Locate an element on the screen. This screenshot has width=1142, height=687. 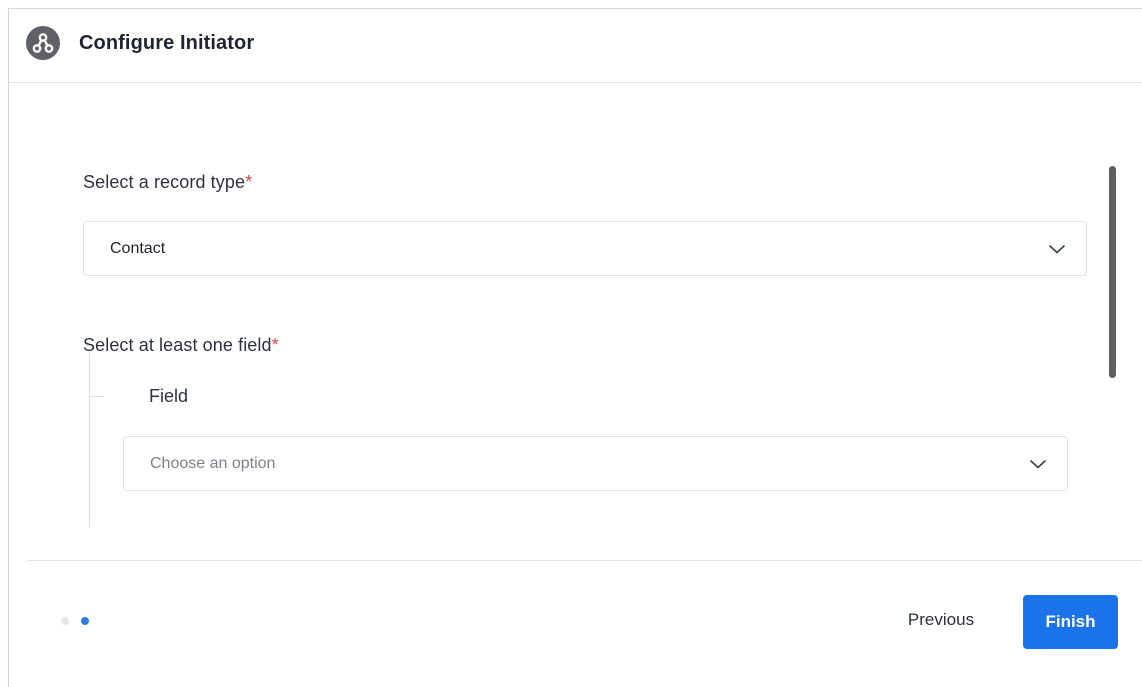
step-dot-active is located at coordinates (85, 621).